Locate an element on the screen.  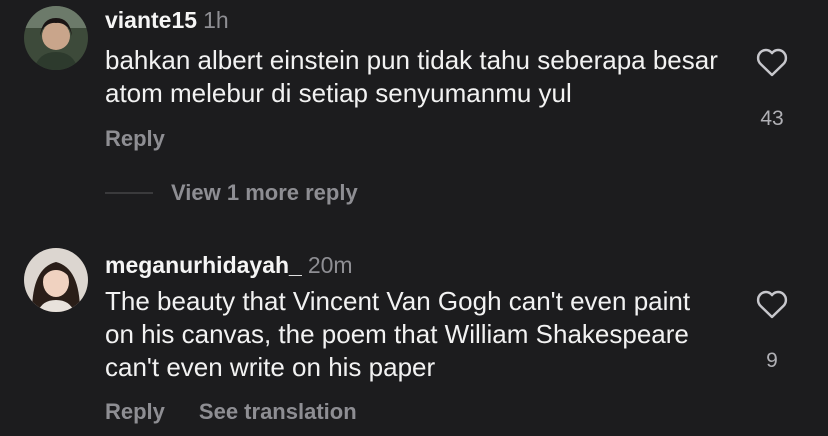
like-count: 9 is located at coordinates (772, 360).